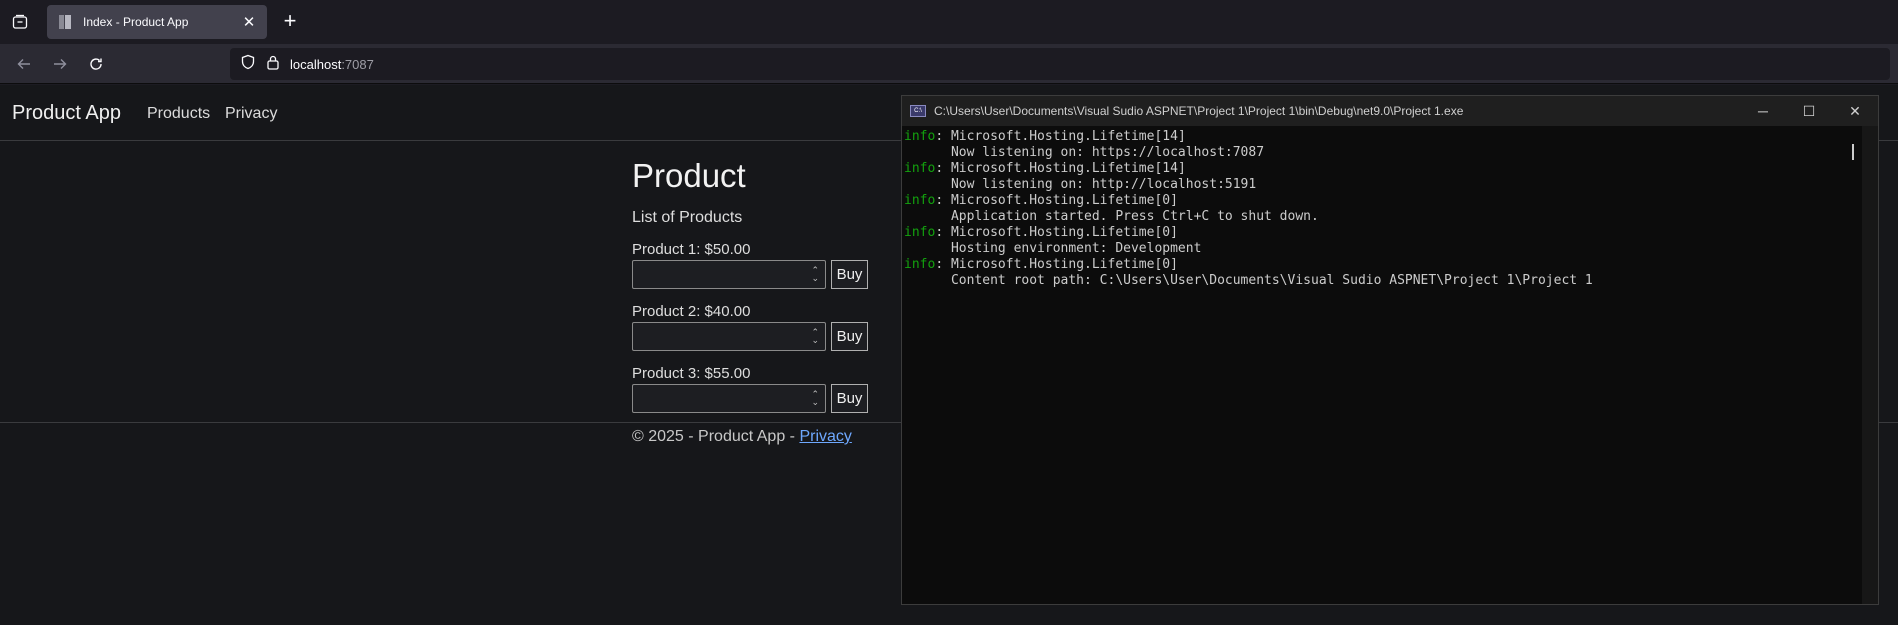 The image size is (1898, 625). What do you see at coordinates (689, 175) in the screenshot?
I see `page-title: Product` at bounding box center [689, 175].